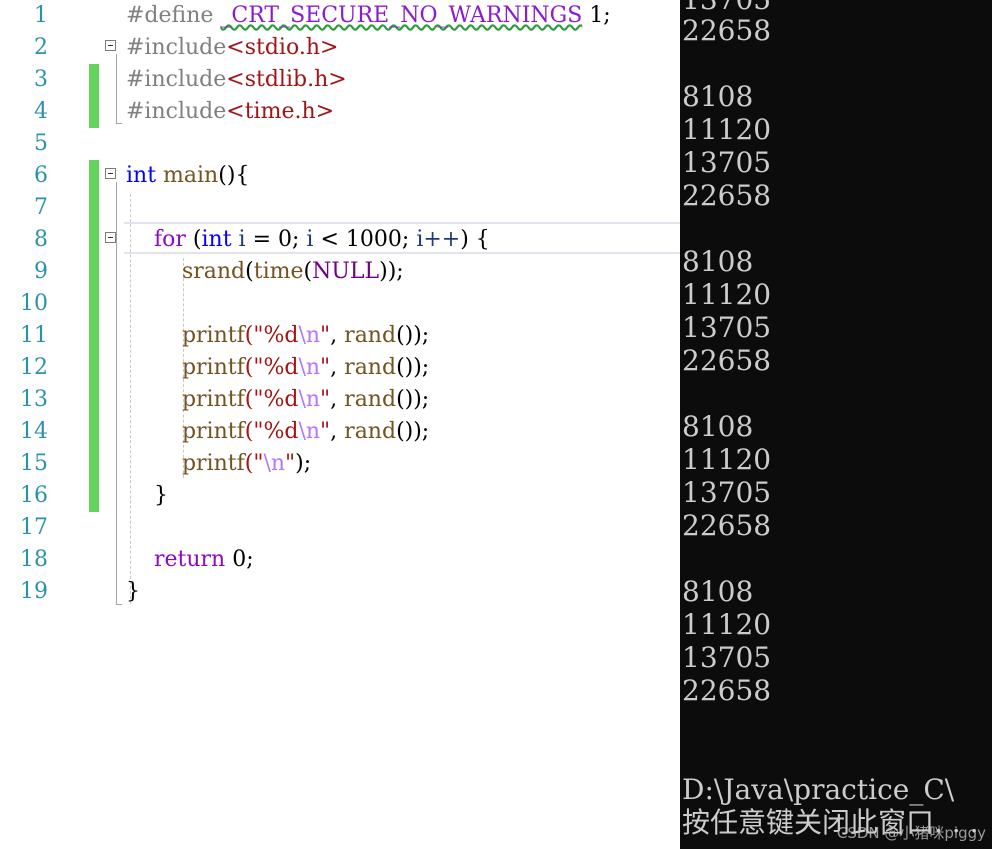  What do you see at coordinates (213, 271) in the screenshot?
I see `function-name: srand` at bounding box center [213, 271].